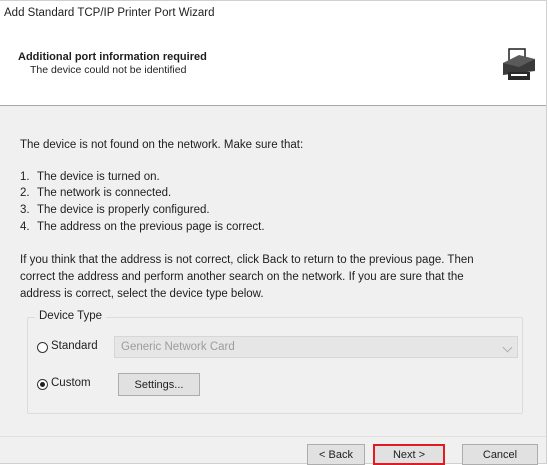 Image resolution: width=548 pixels, height=465 pixels. I want to click on list-text: The device is properly configured., so click(123, 210).